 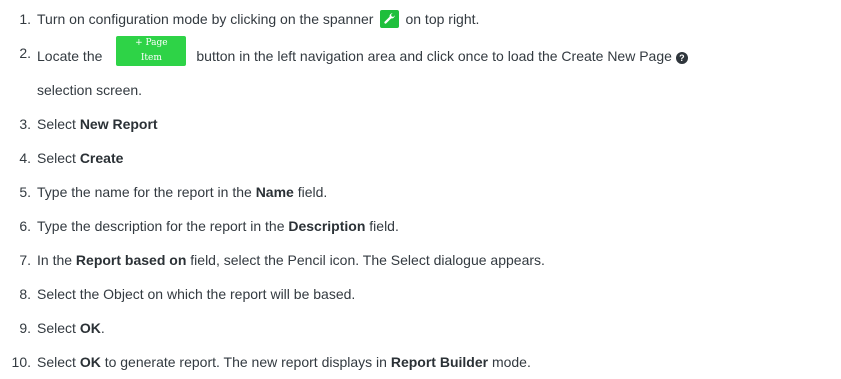 What do you see at coordinates (442, 19) in the screenshot?
I see `step-text-after: on top right.` at bounding box center [442, 19].